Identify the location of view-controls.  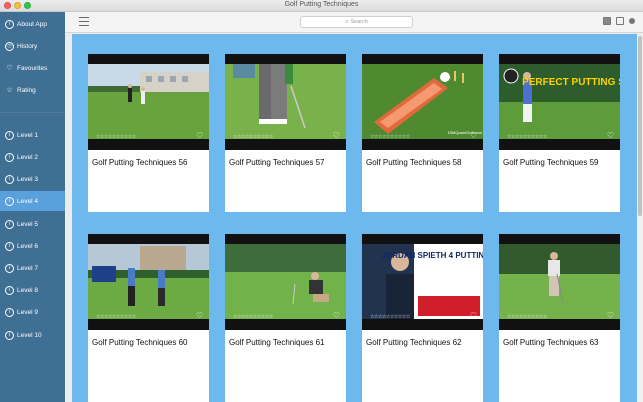
(619, 21).